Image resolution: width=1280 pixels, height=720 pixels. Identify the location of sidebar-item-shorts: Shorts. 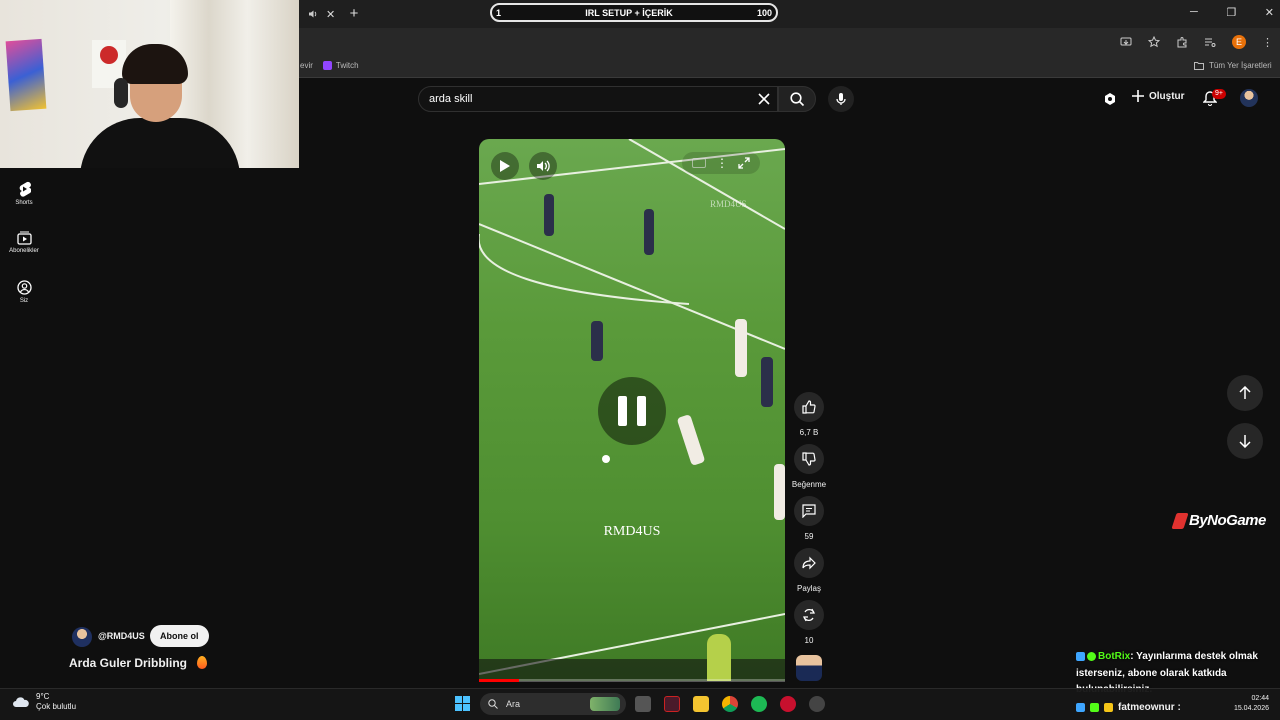
(24, 193).